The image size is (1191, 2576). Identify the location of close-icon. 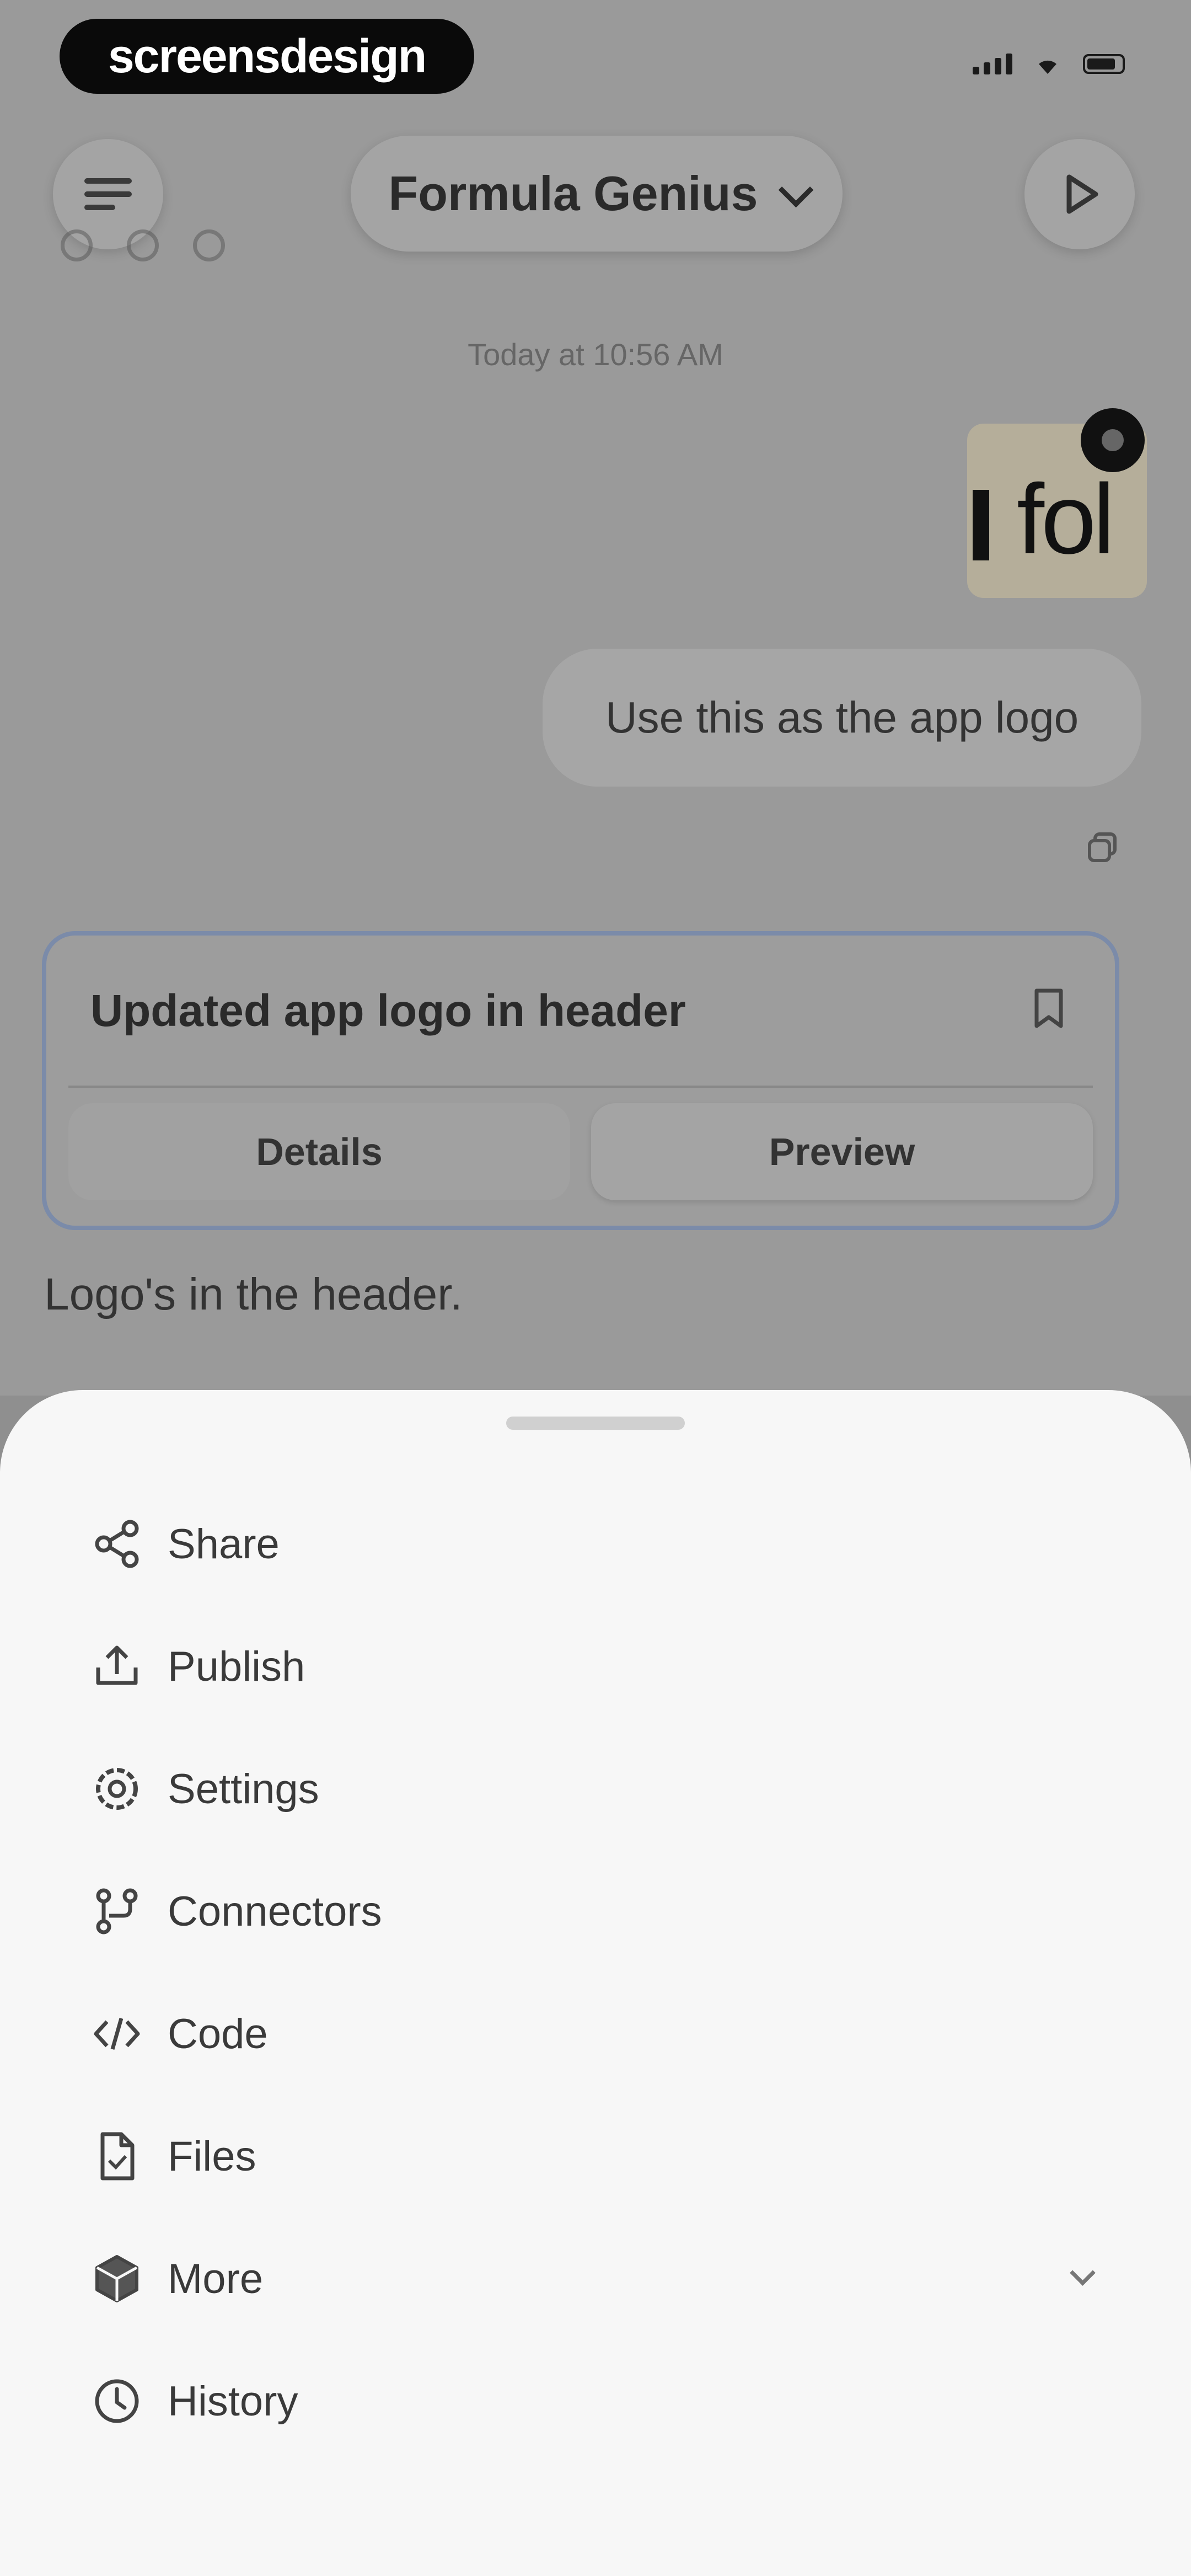
(1113, 440).